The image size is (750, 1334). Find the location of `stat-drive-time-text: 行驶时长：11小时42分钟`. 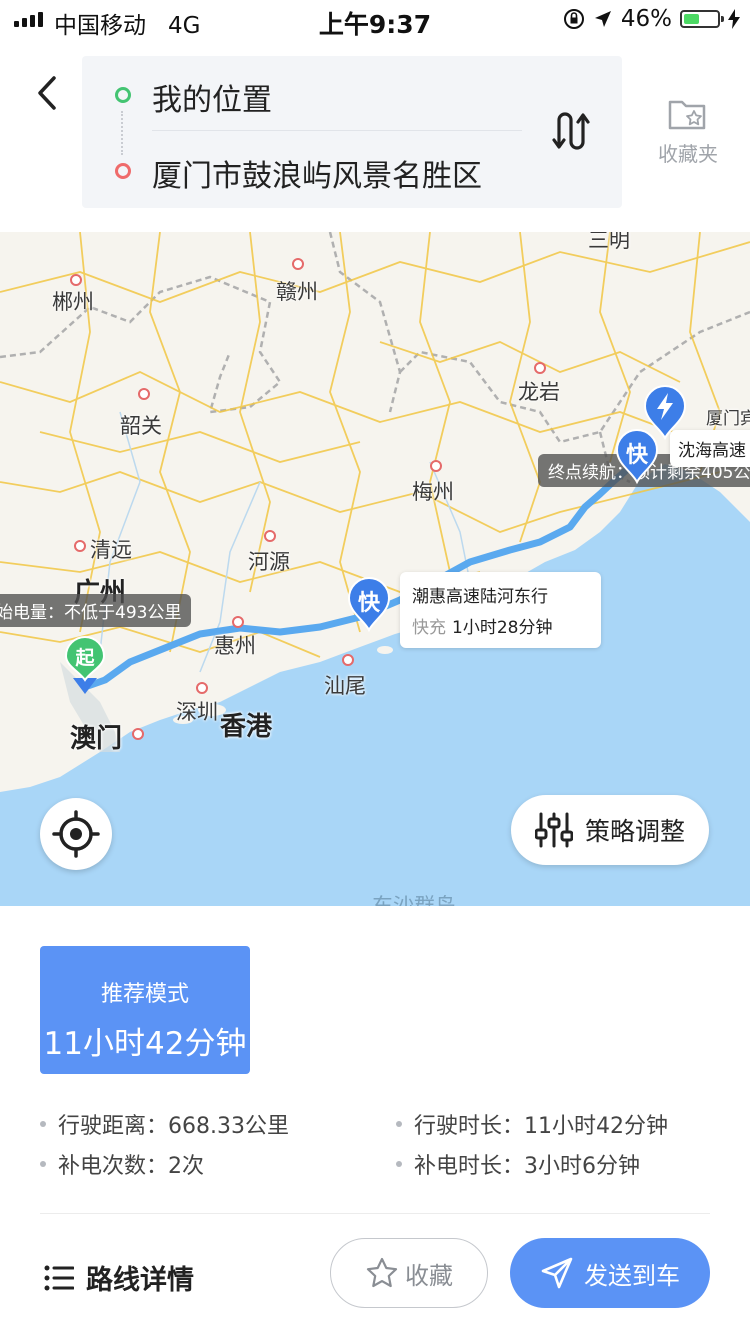

stat-drive-time-text: 行驶时长：11小时42分钟 is located at coordinates (541, 1126).